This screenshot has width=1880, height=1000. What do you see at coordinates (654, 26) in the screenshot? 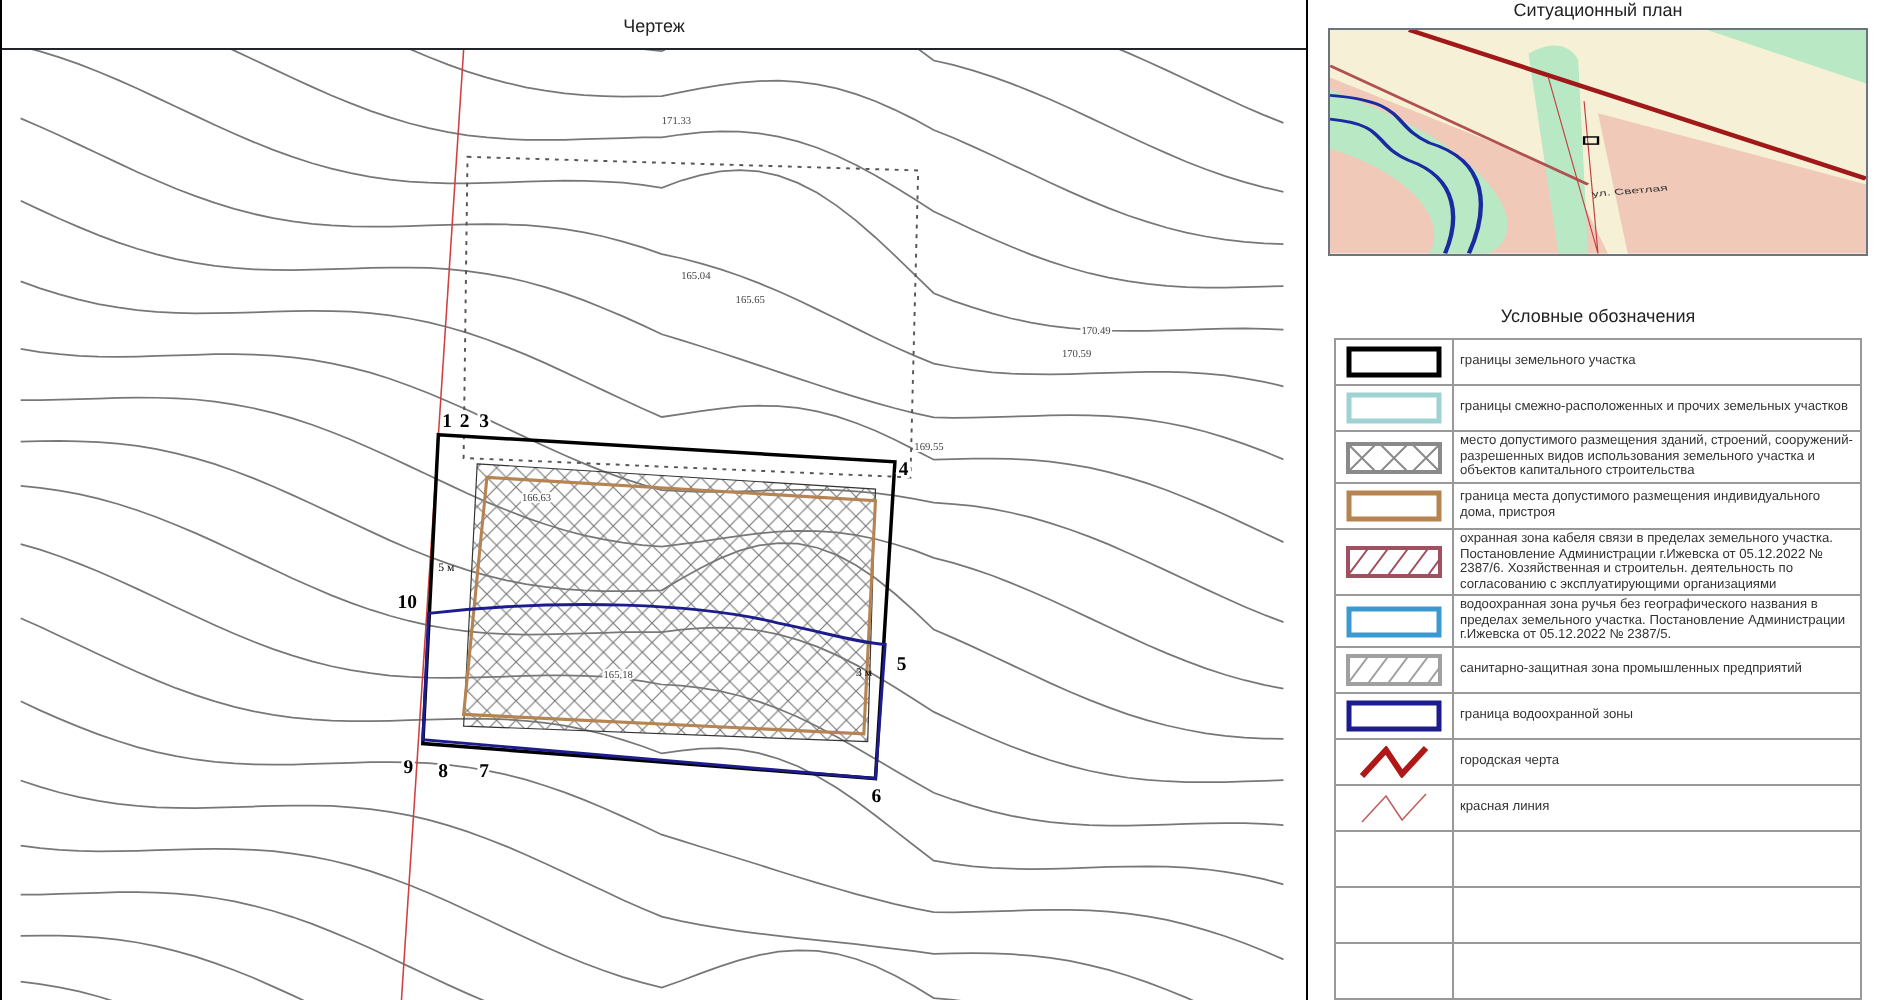
I see `drawing-title: Чертеж` at bounding box center [654, 26].